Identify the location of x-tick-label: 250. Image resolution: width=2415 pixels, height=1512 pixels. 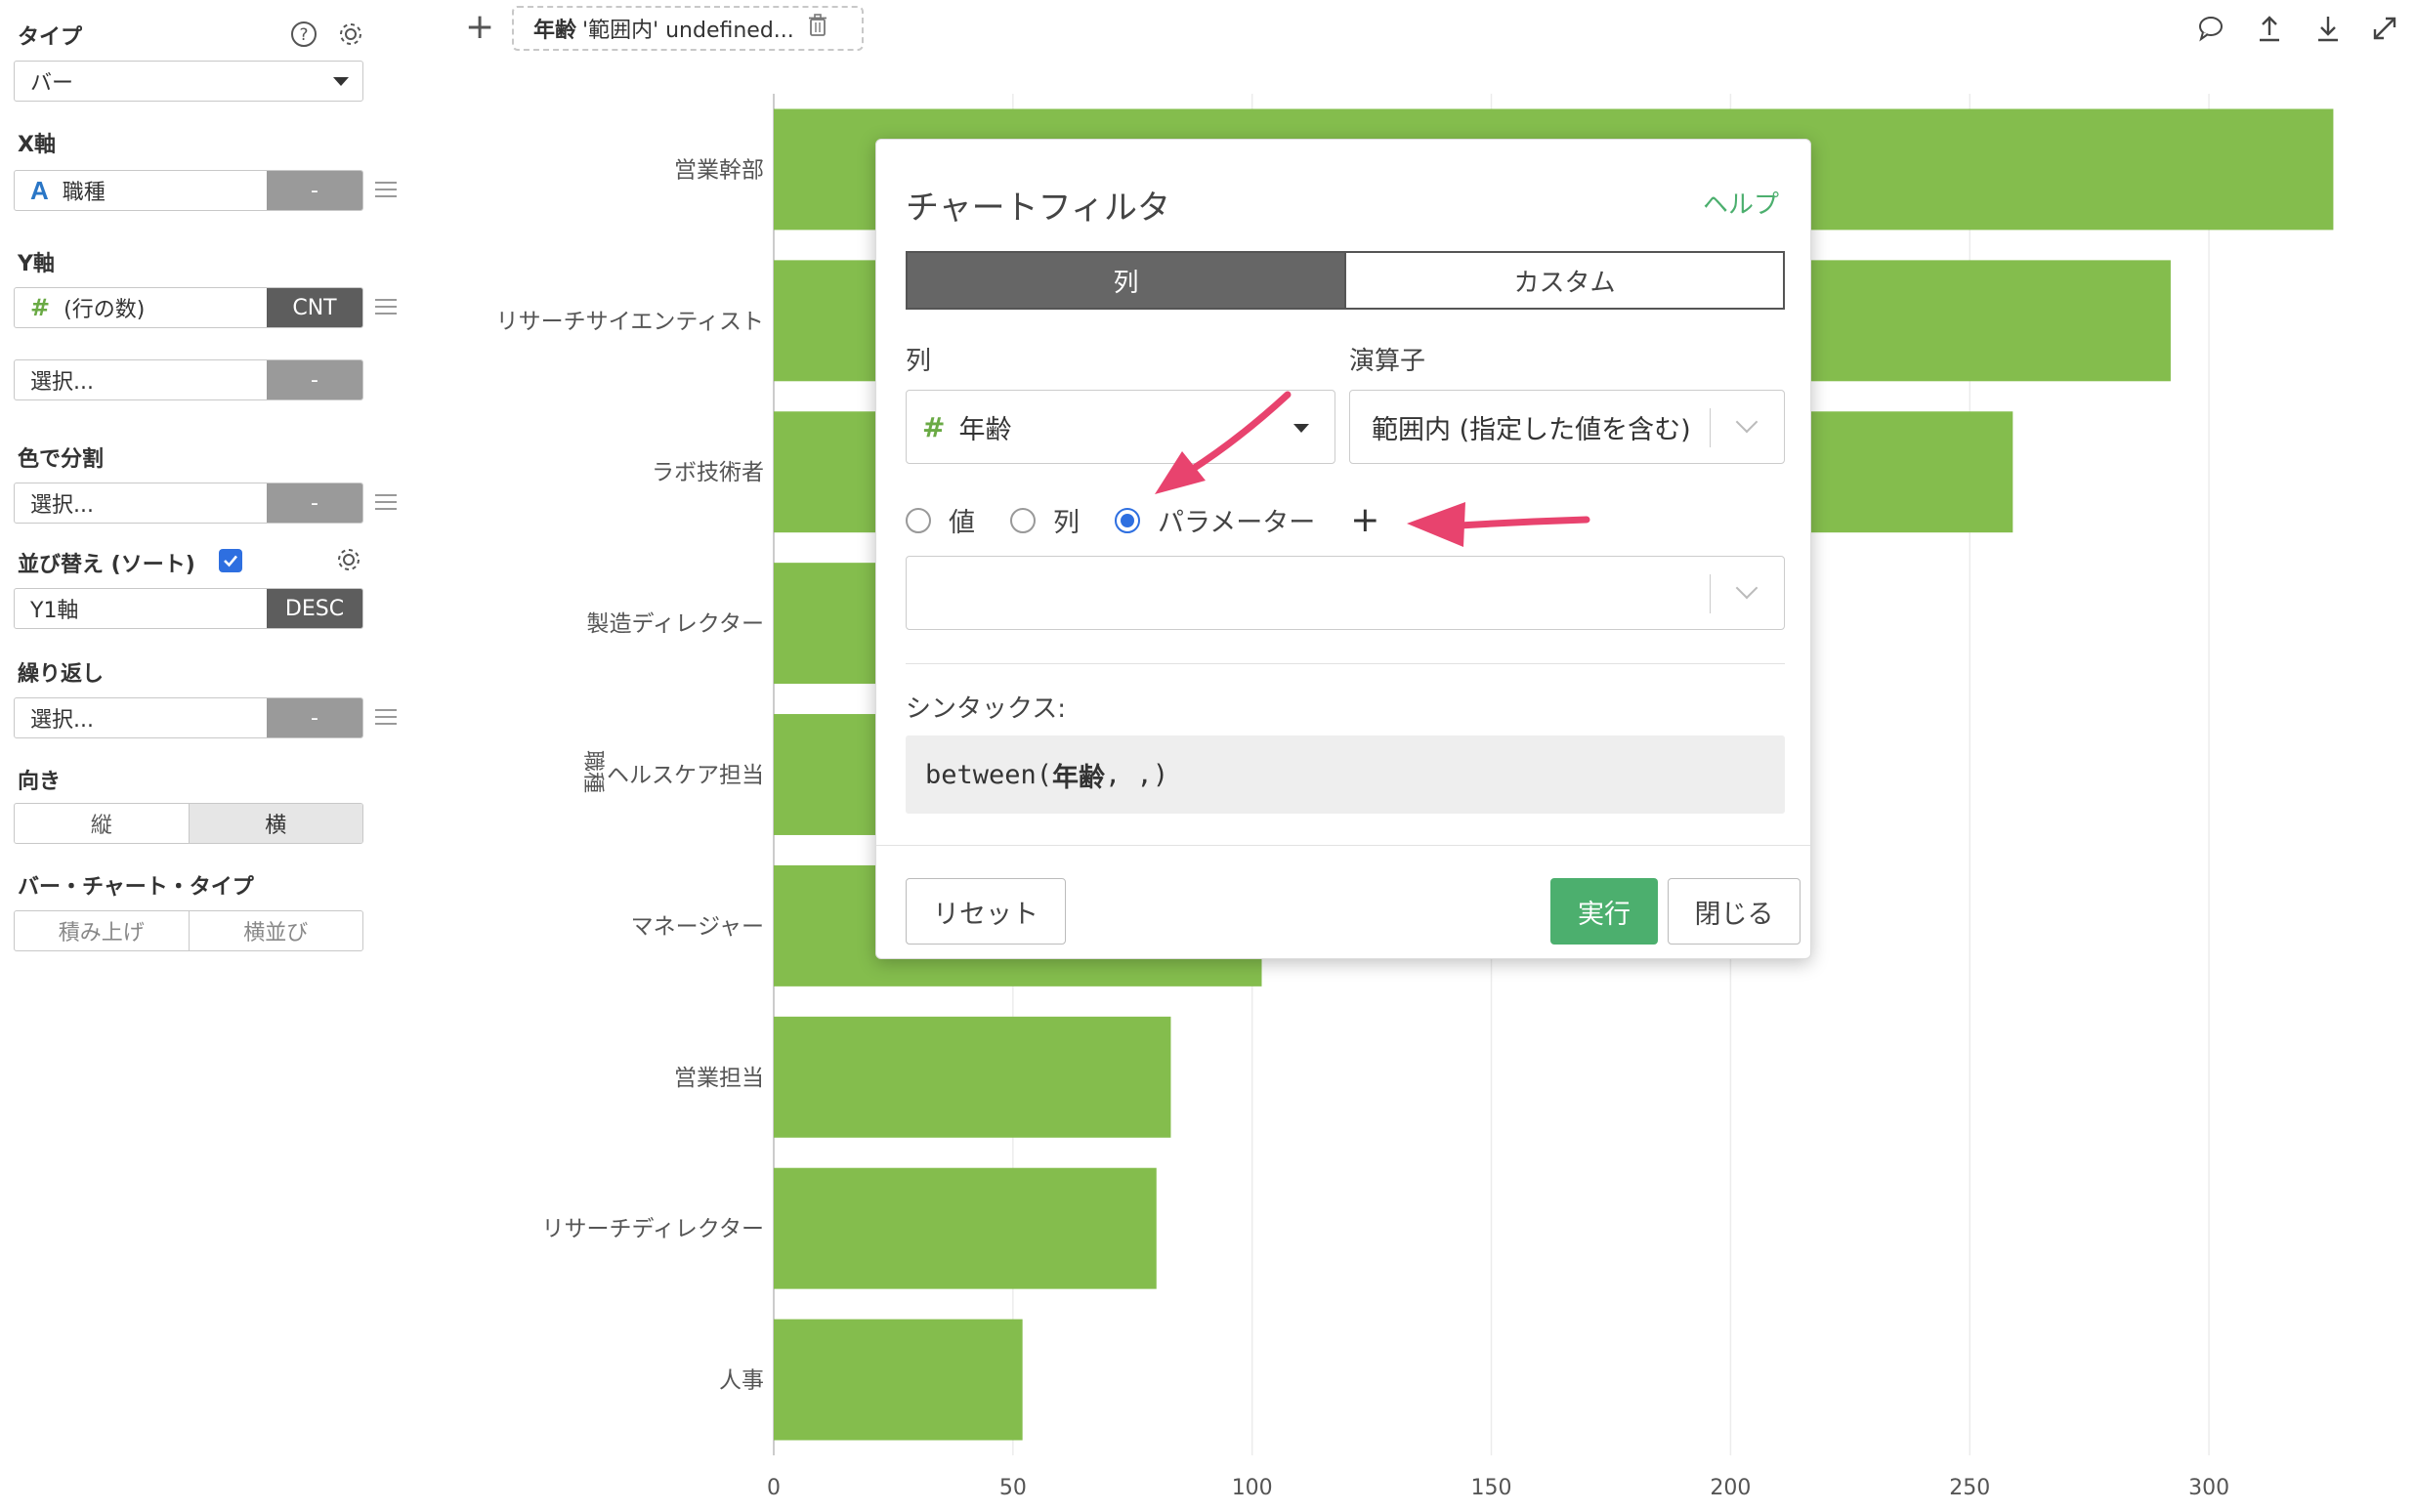
(1969, 1488).